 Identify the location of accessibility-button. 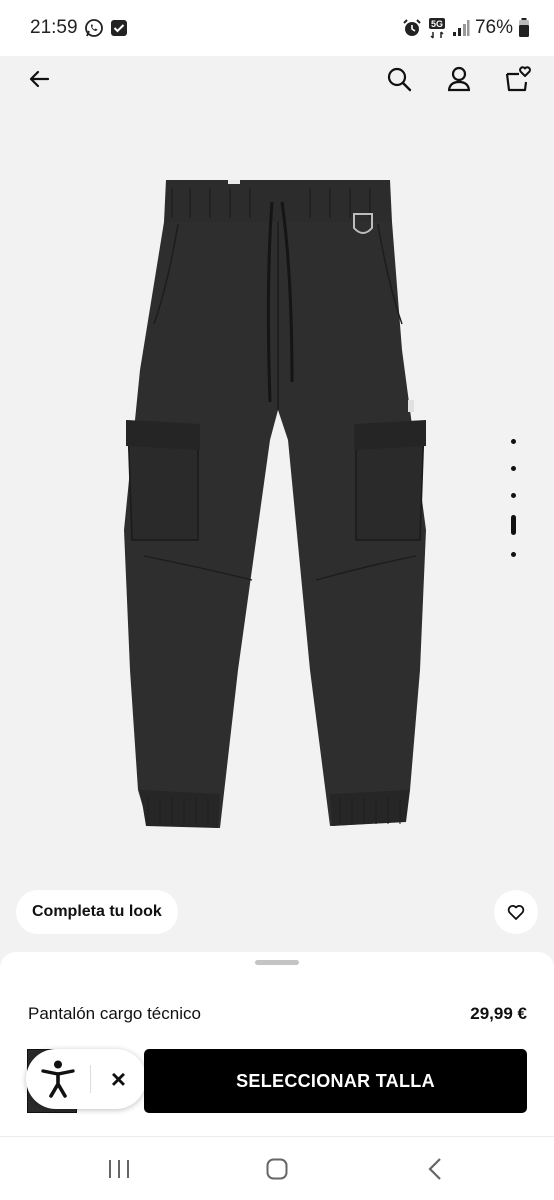
(58, 1079).